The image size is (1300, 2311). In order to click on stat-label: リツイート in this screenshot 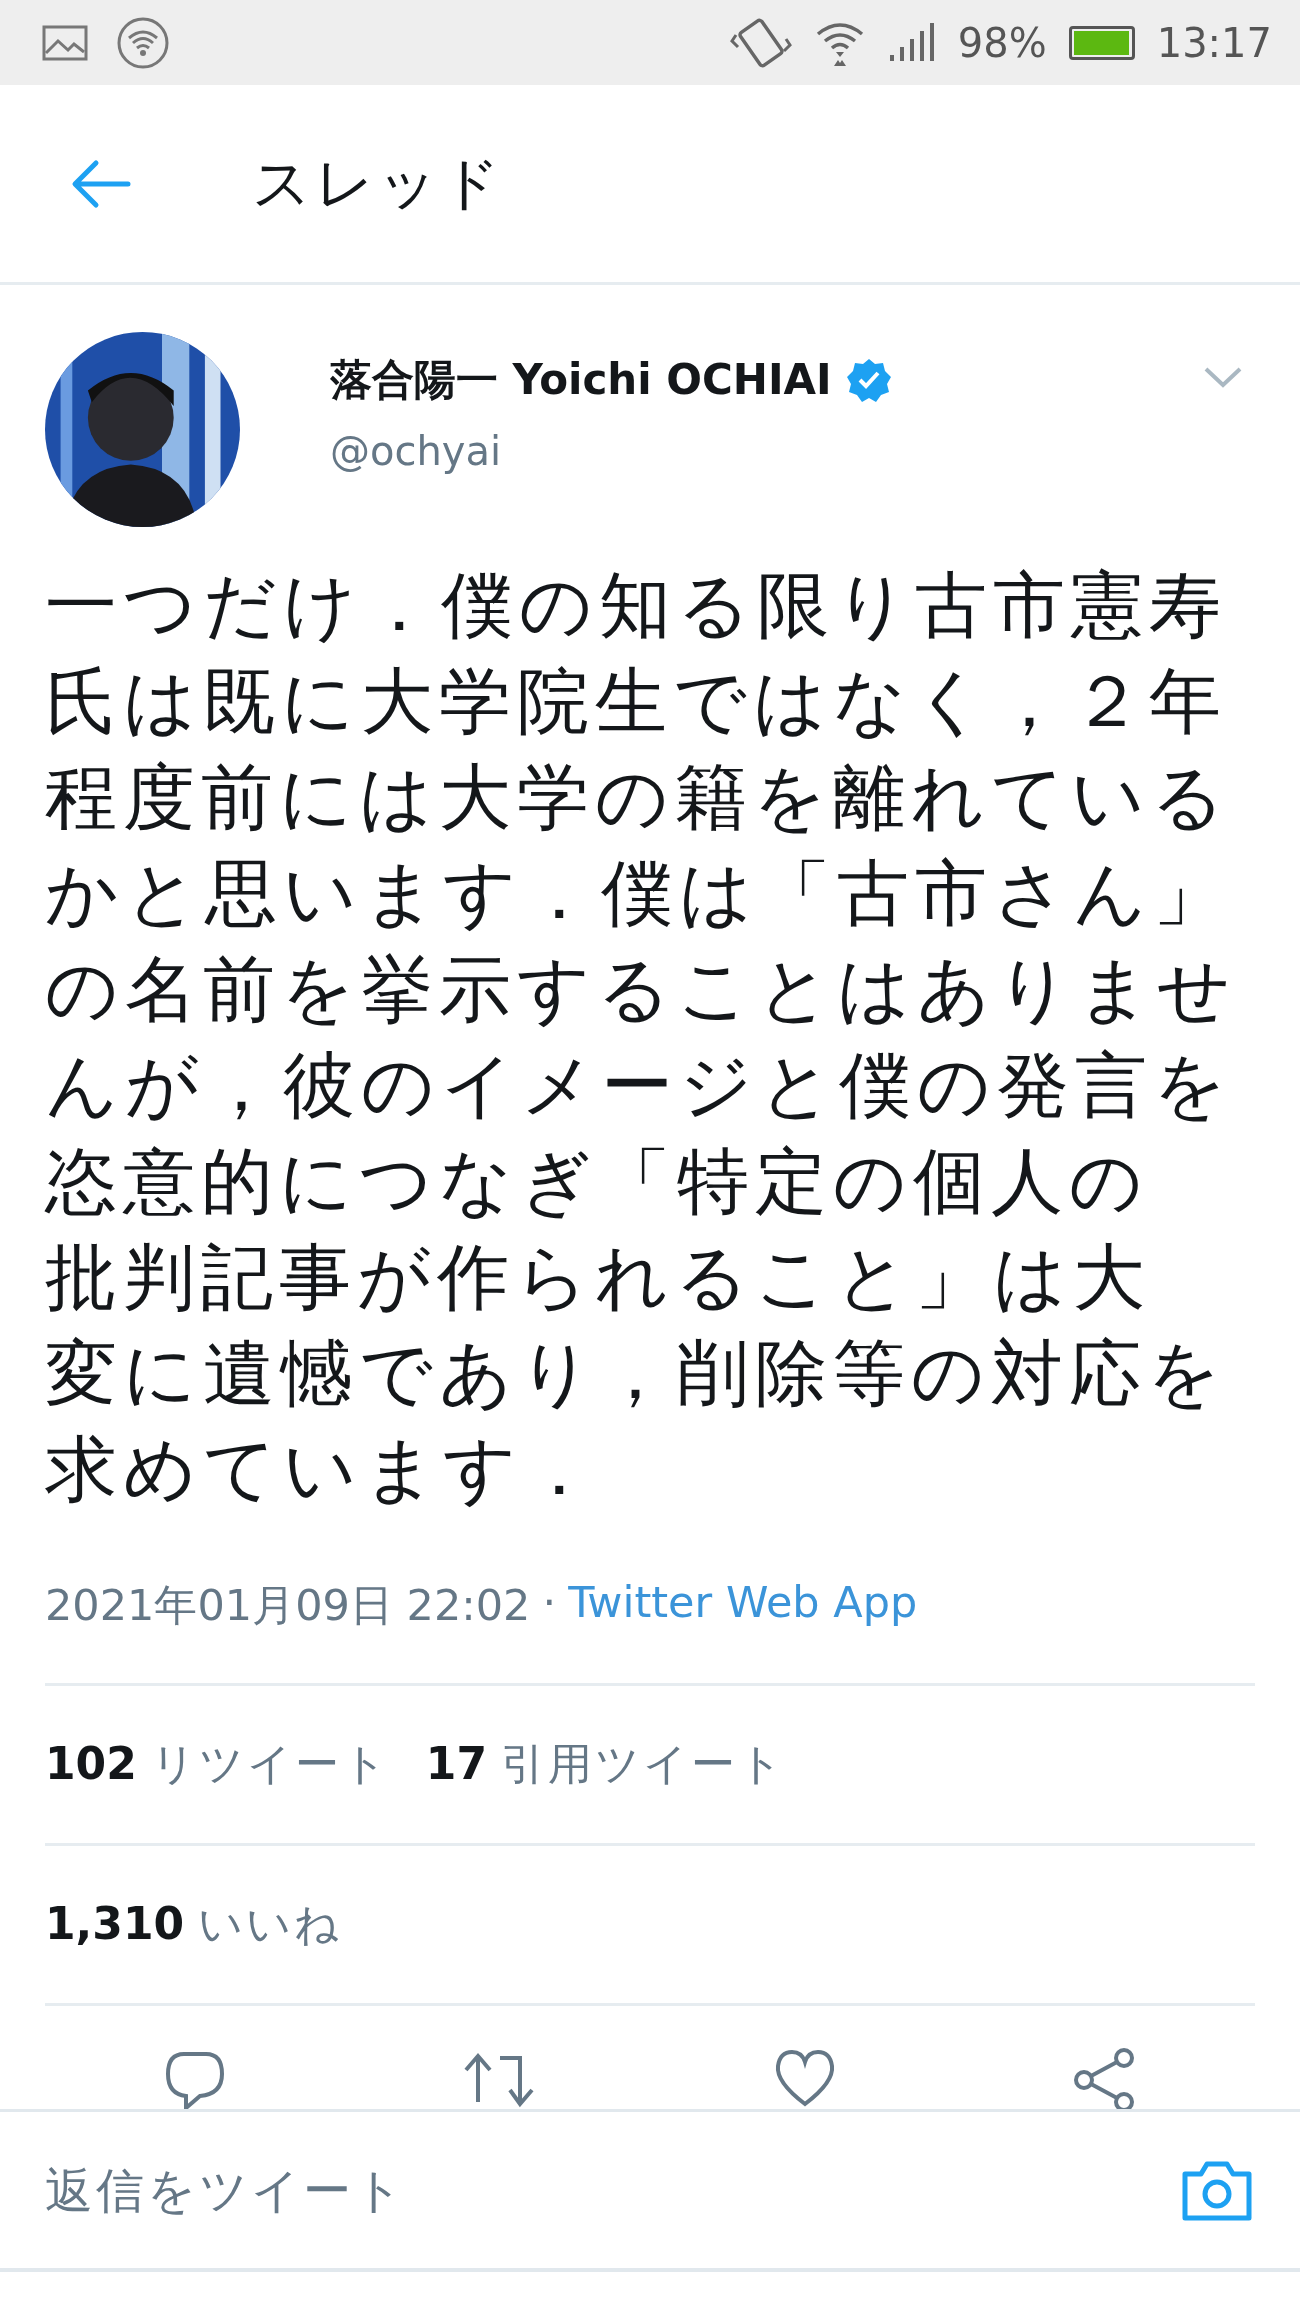, I will do `click(270, 1764)`.